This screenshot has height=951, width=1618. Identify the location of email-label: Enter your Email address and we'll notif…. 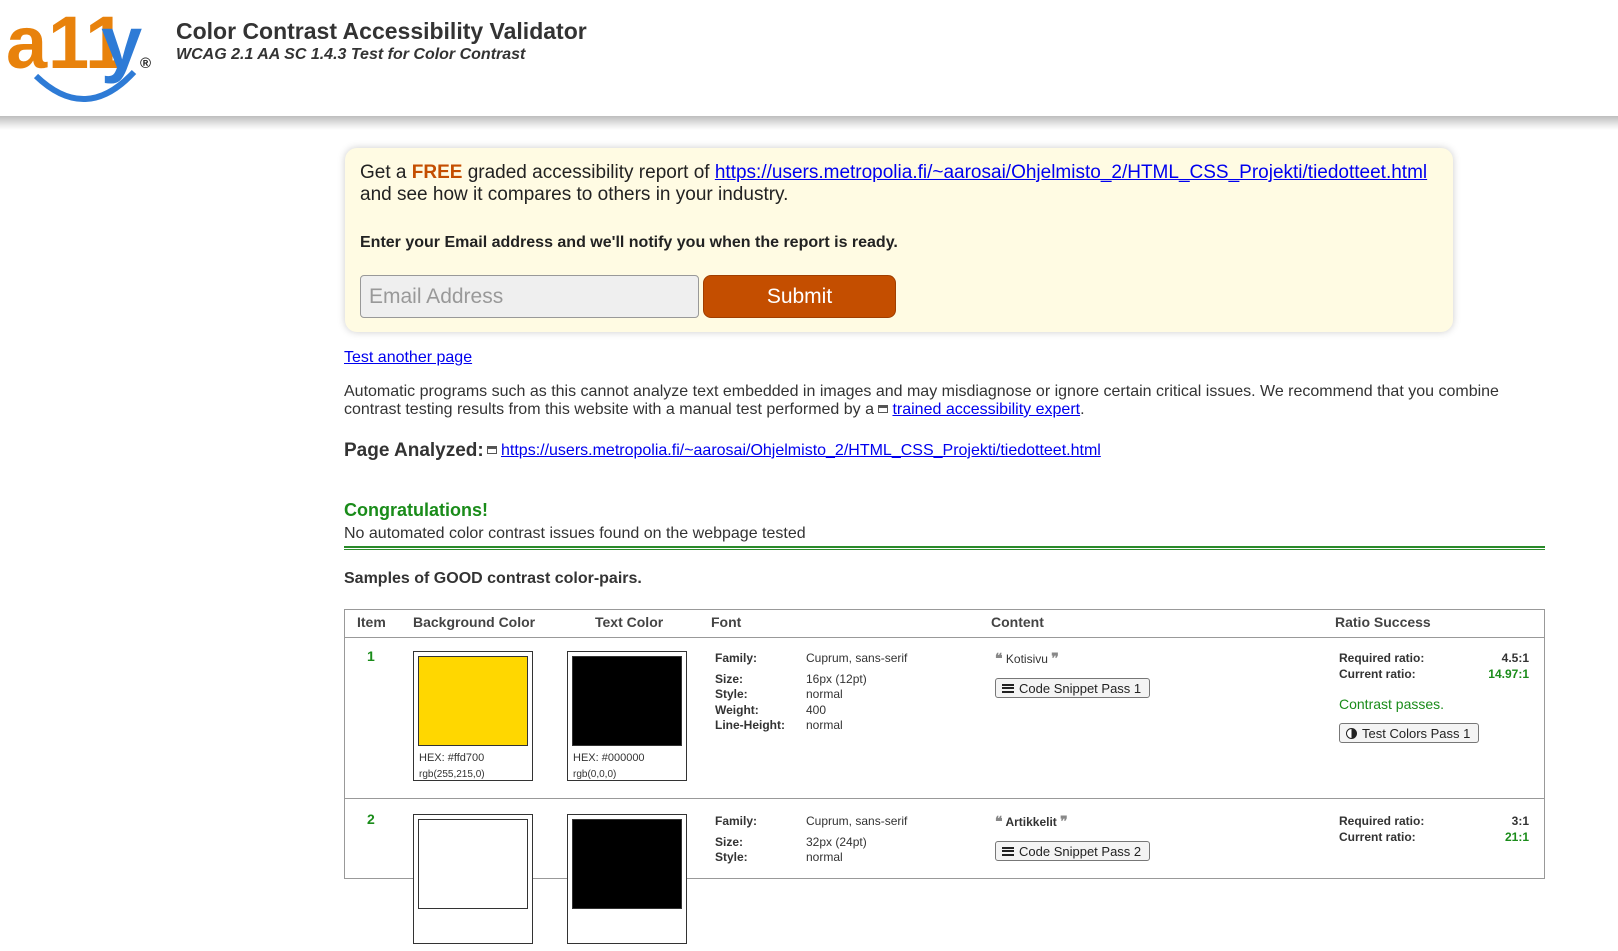
(629, 242).